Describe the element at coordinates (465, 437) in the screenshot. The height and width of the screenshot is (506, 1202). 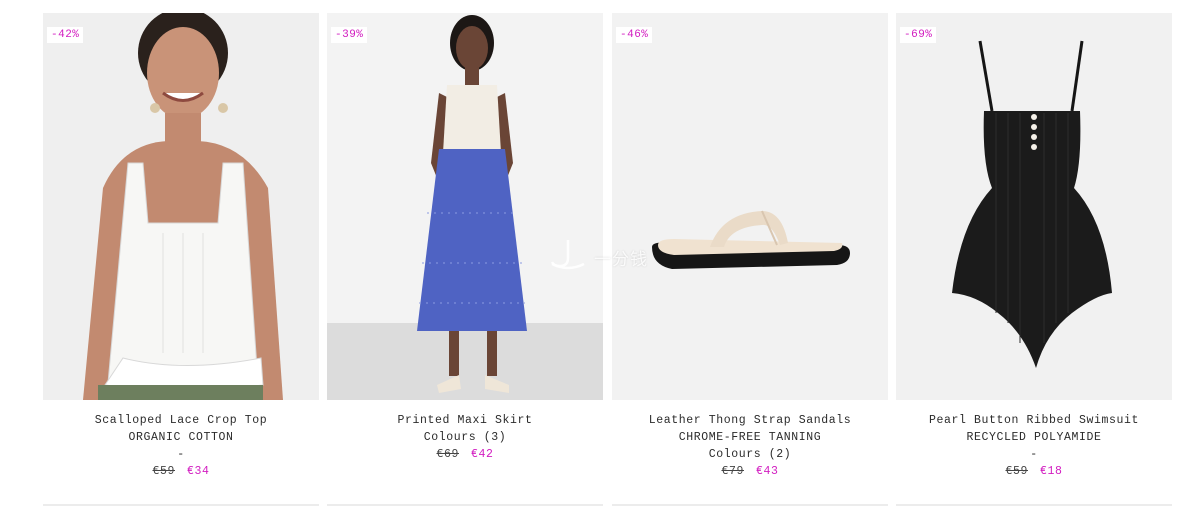
I see `product-colours: Colours (3)` at that location.